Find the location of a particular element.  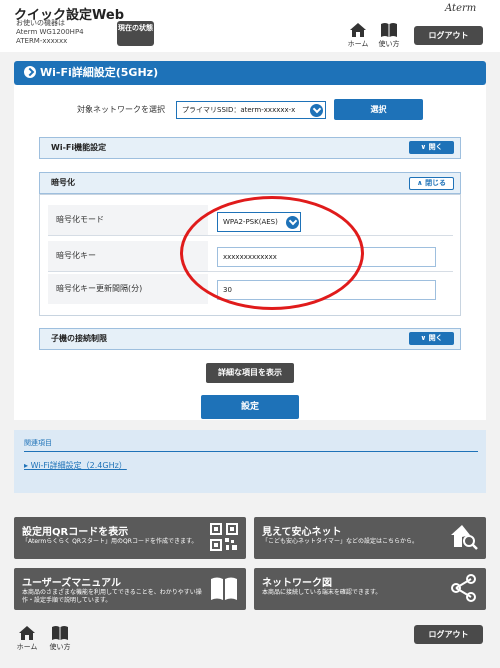

tile-safe-net: 見えて安心ネット 「こども安心ネットタイマー」などの設定はこちらから。 is located at coordinates (370, 538).